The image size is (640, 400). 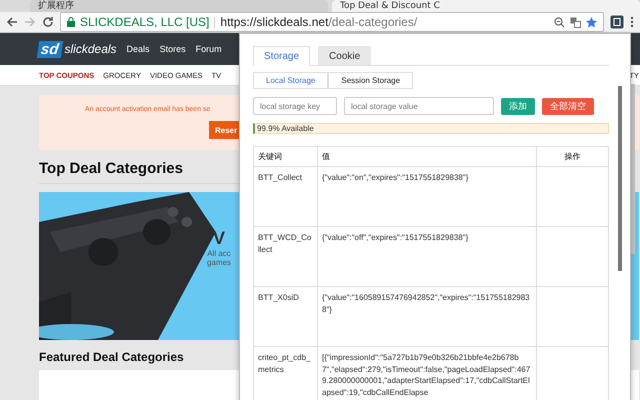 I want to click on browser-tab: Top Deal & Discount C, so click(x=486, y=6).